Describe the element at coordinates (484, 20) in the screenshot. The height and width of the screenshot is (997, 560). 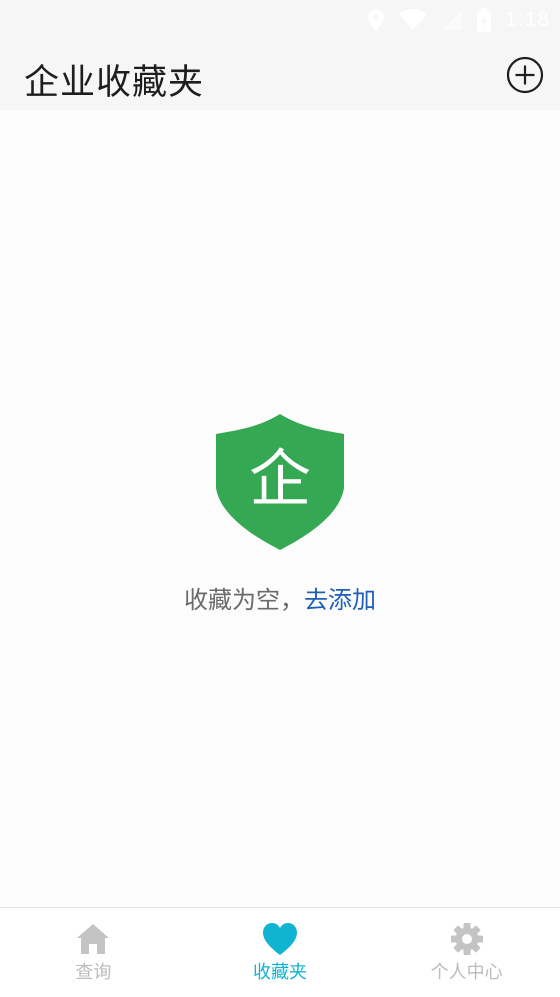
I see `battery-icon` at that location.